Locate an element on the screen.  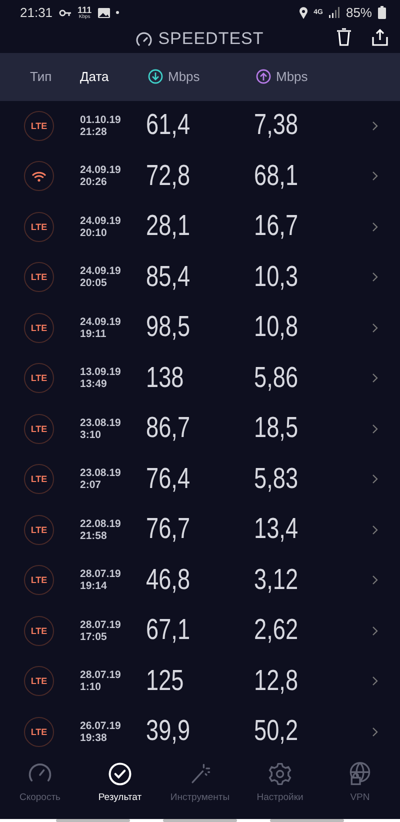
globe-lock-icon is located at coordinates (360, 774).